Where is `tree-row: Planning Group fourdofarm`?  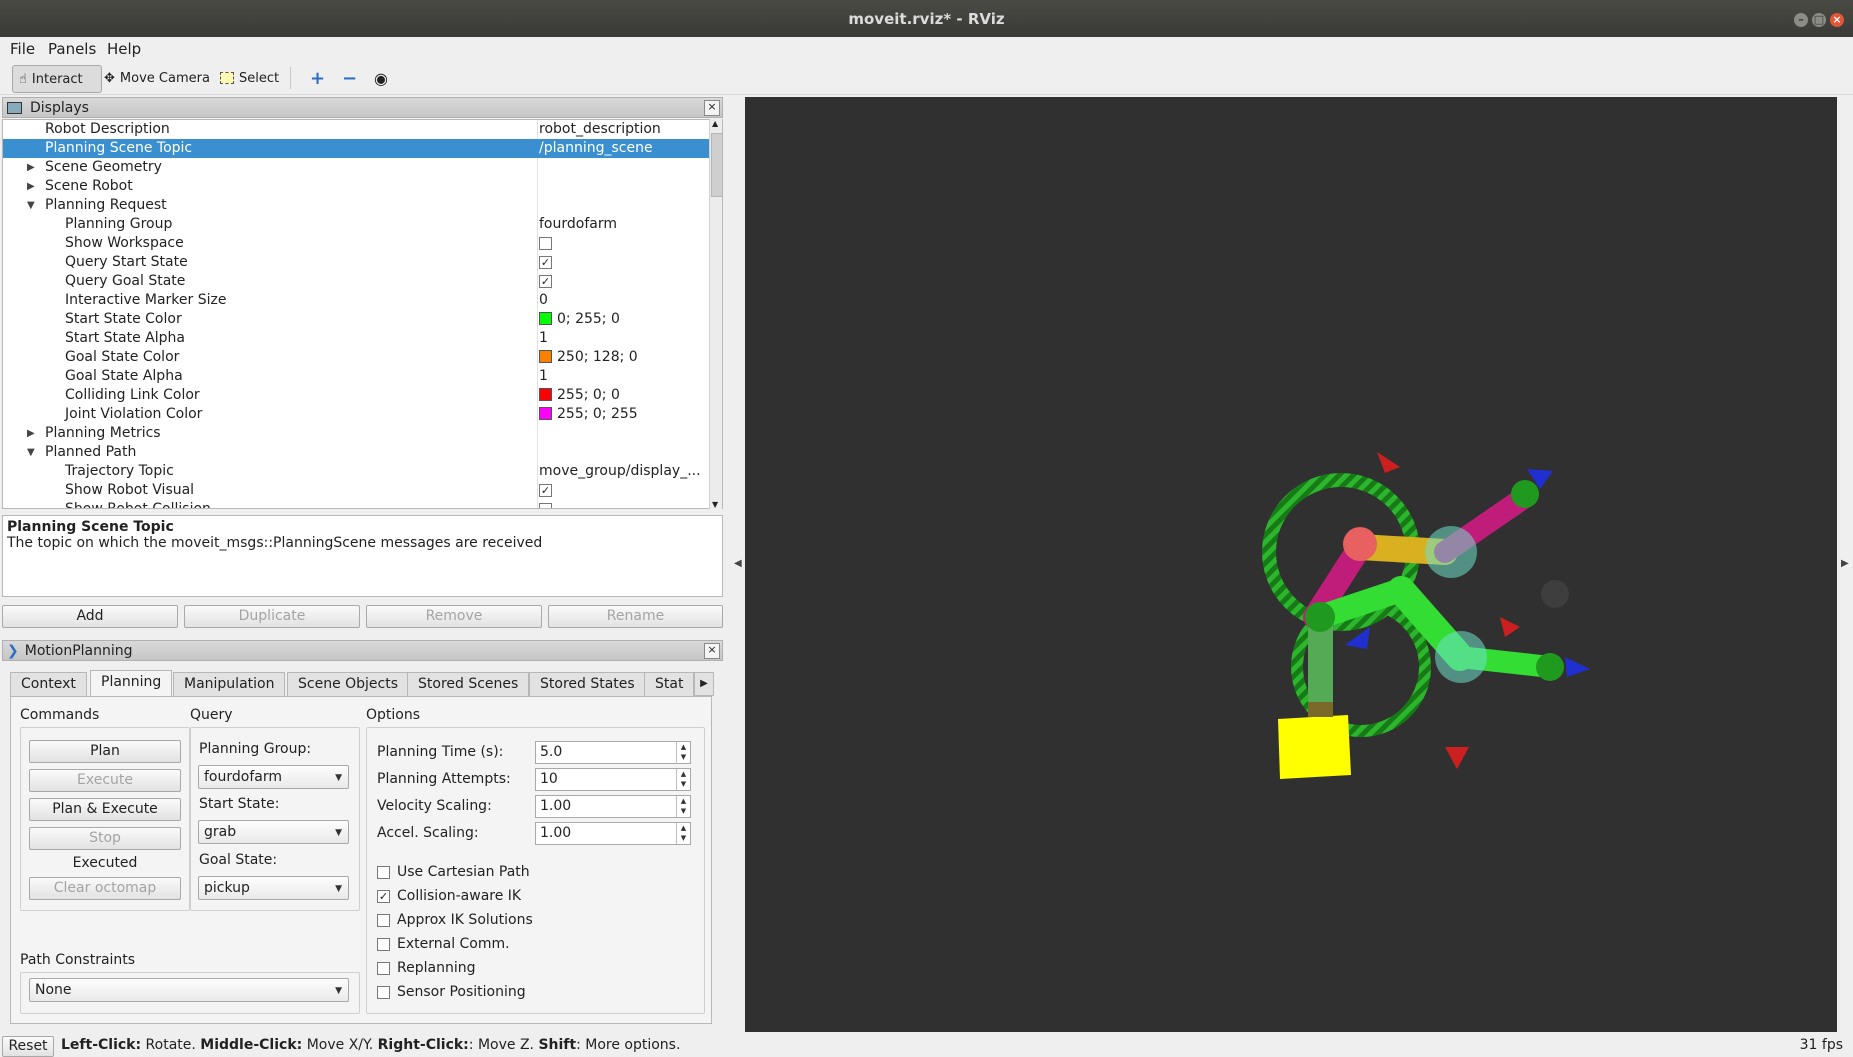 tree-row: Planning Group fourdofarm is located at coordinates (356, 224).